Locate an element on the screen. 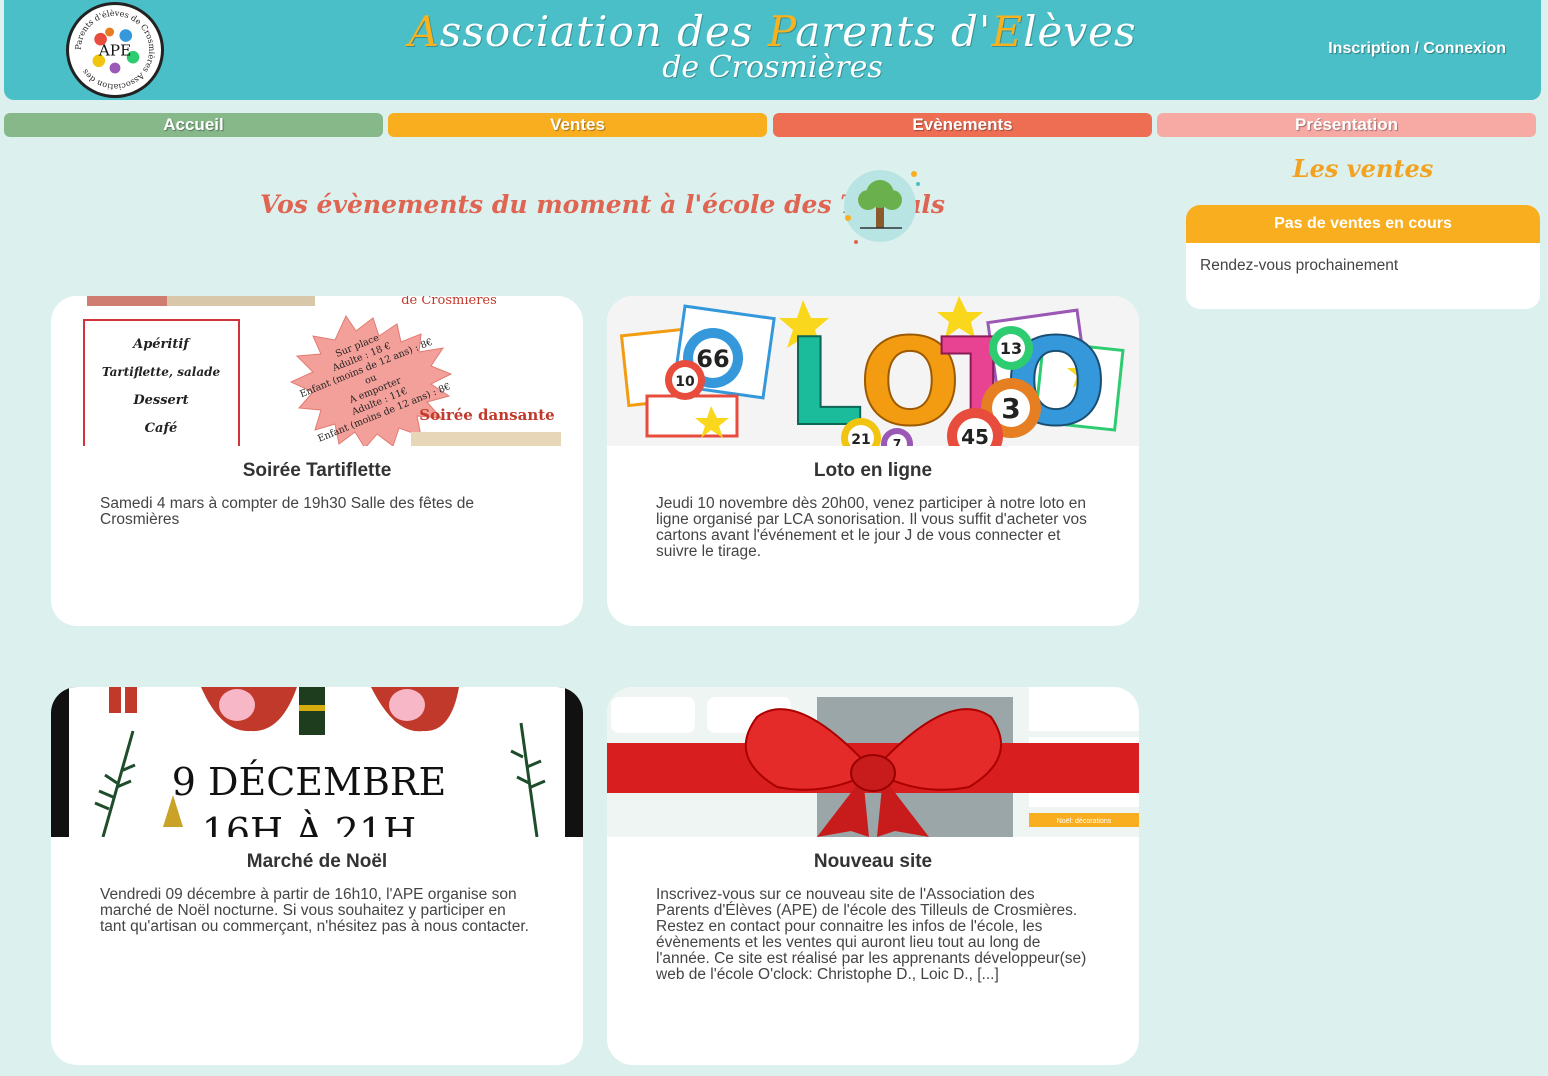 The width and height of the screenshot is (1548, 1076). title-part-3: lèves is located at coordinates (1080, 31).